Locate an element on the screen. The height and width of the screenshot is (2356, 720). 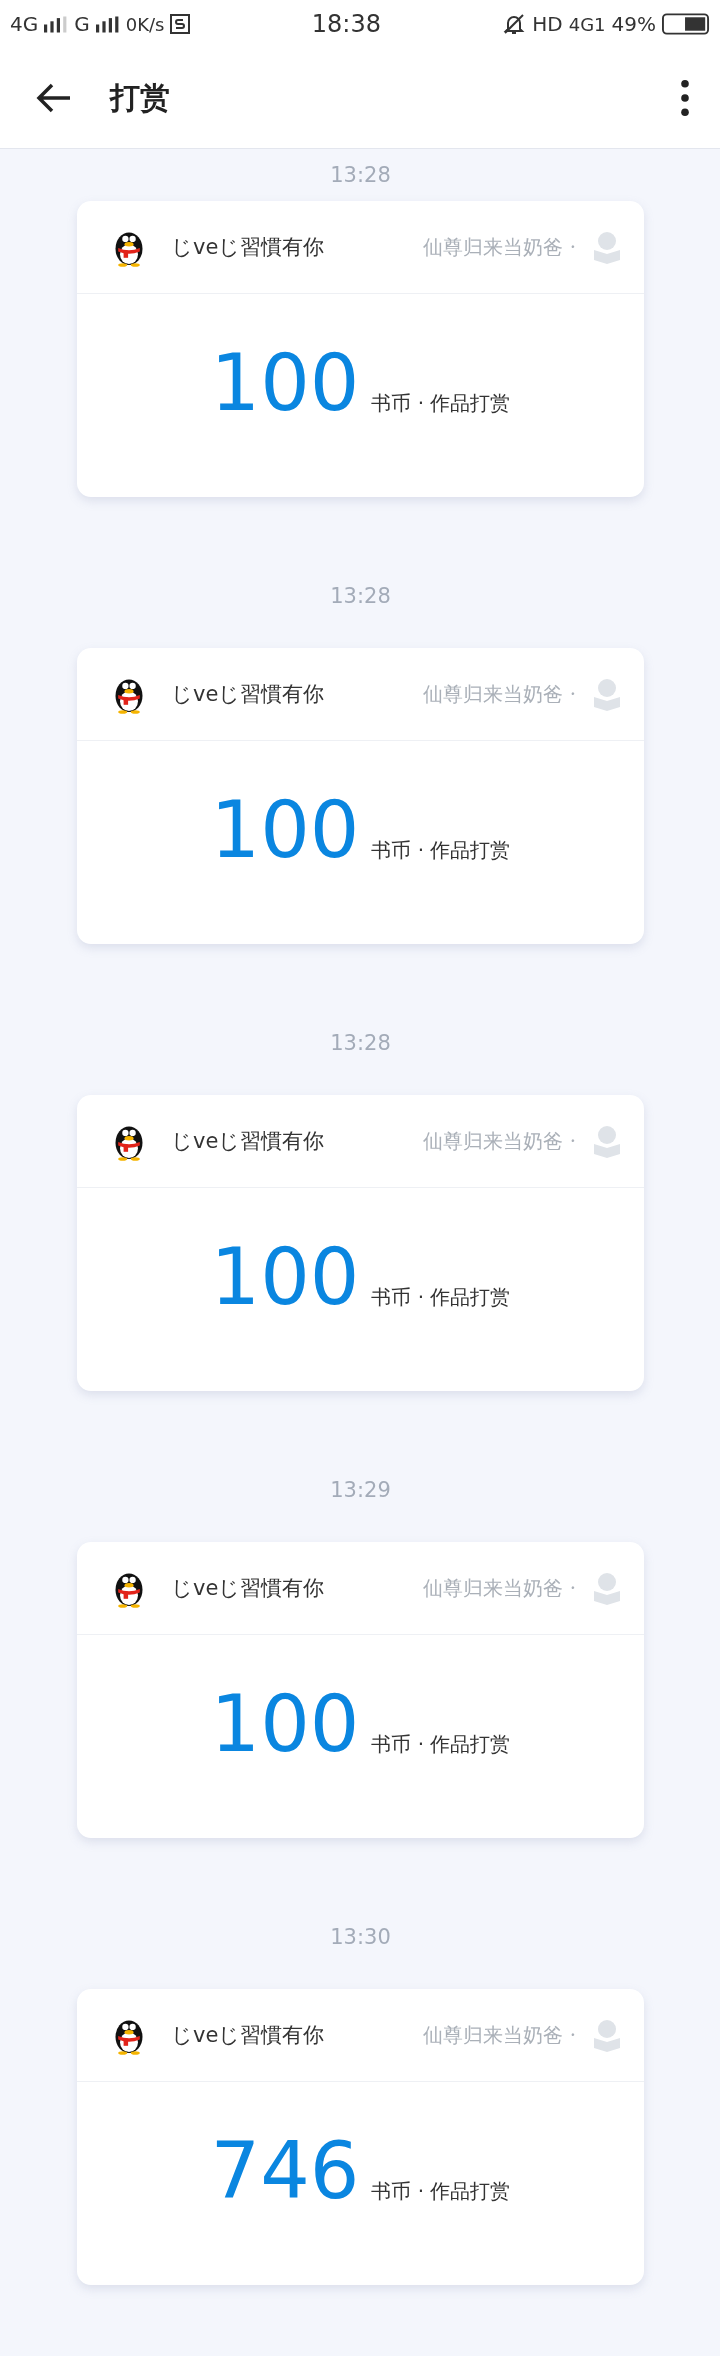
reward-amount: 746 is located at coordinates (285, 2171).